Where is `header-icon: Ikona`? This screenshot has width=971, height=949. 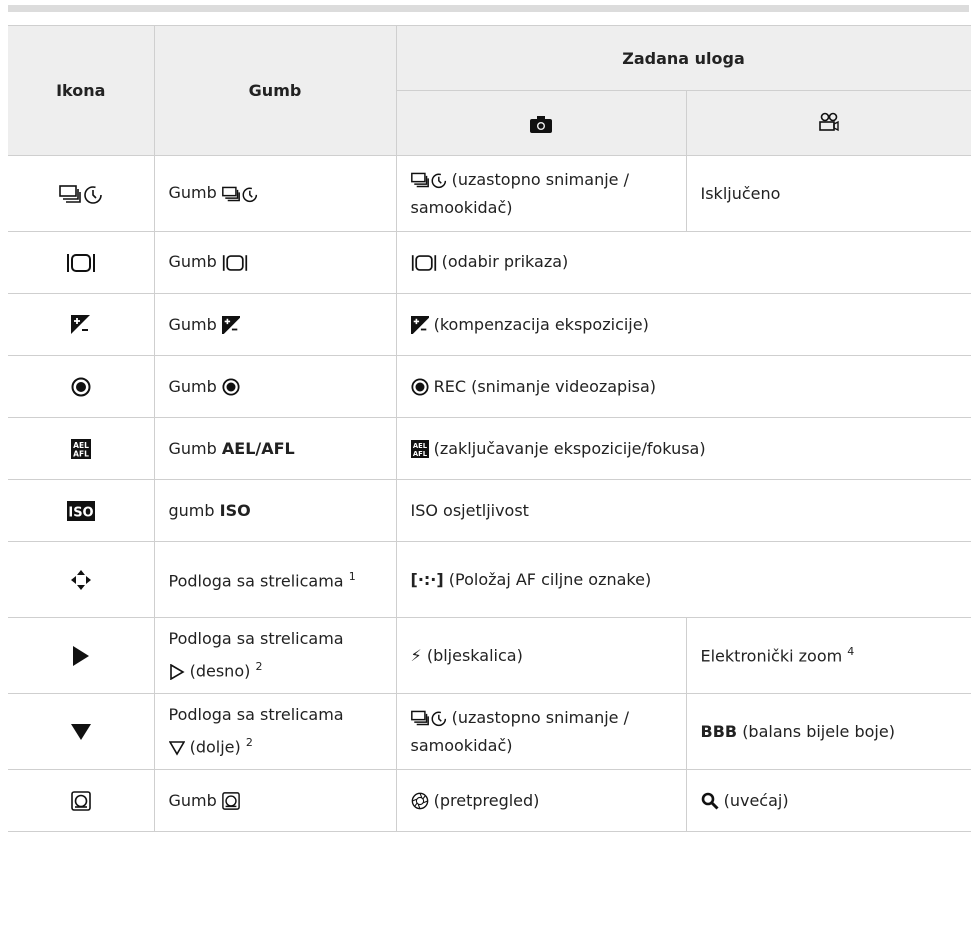 header-icon: Ikona is located at coordinates (81, 90).